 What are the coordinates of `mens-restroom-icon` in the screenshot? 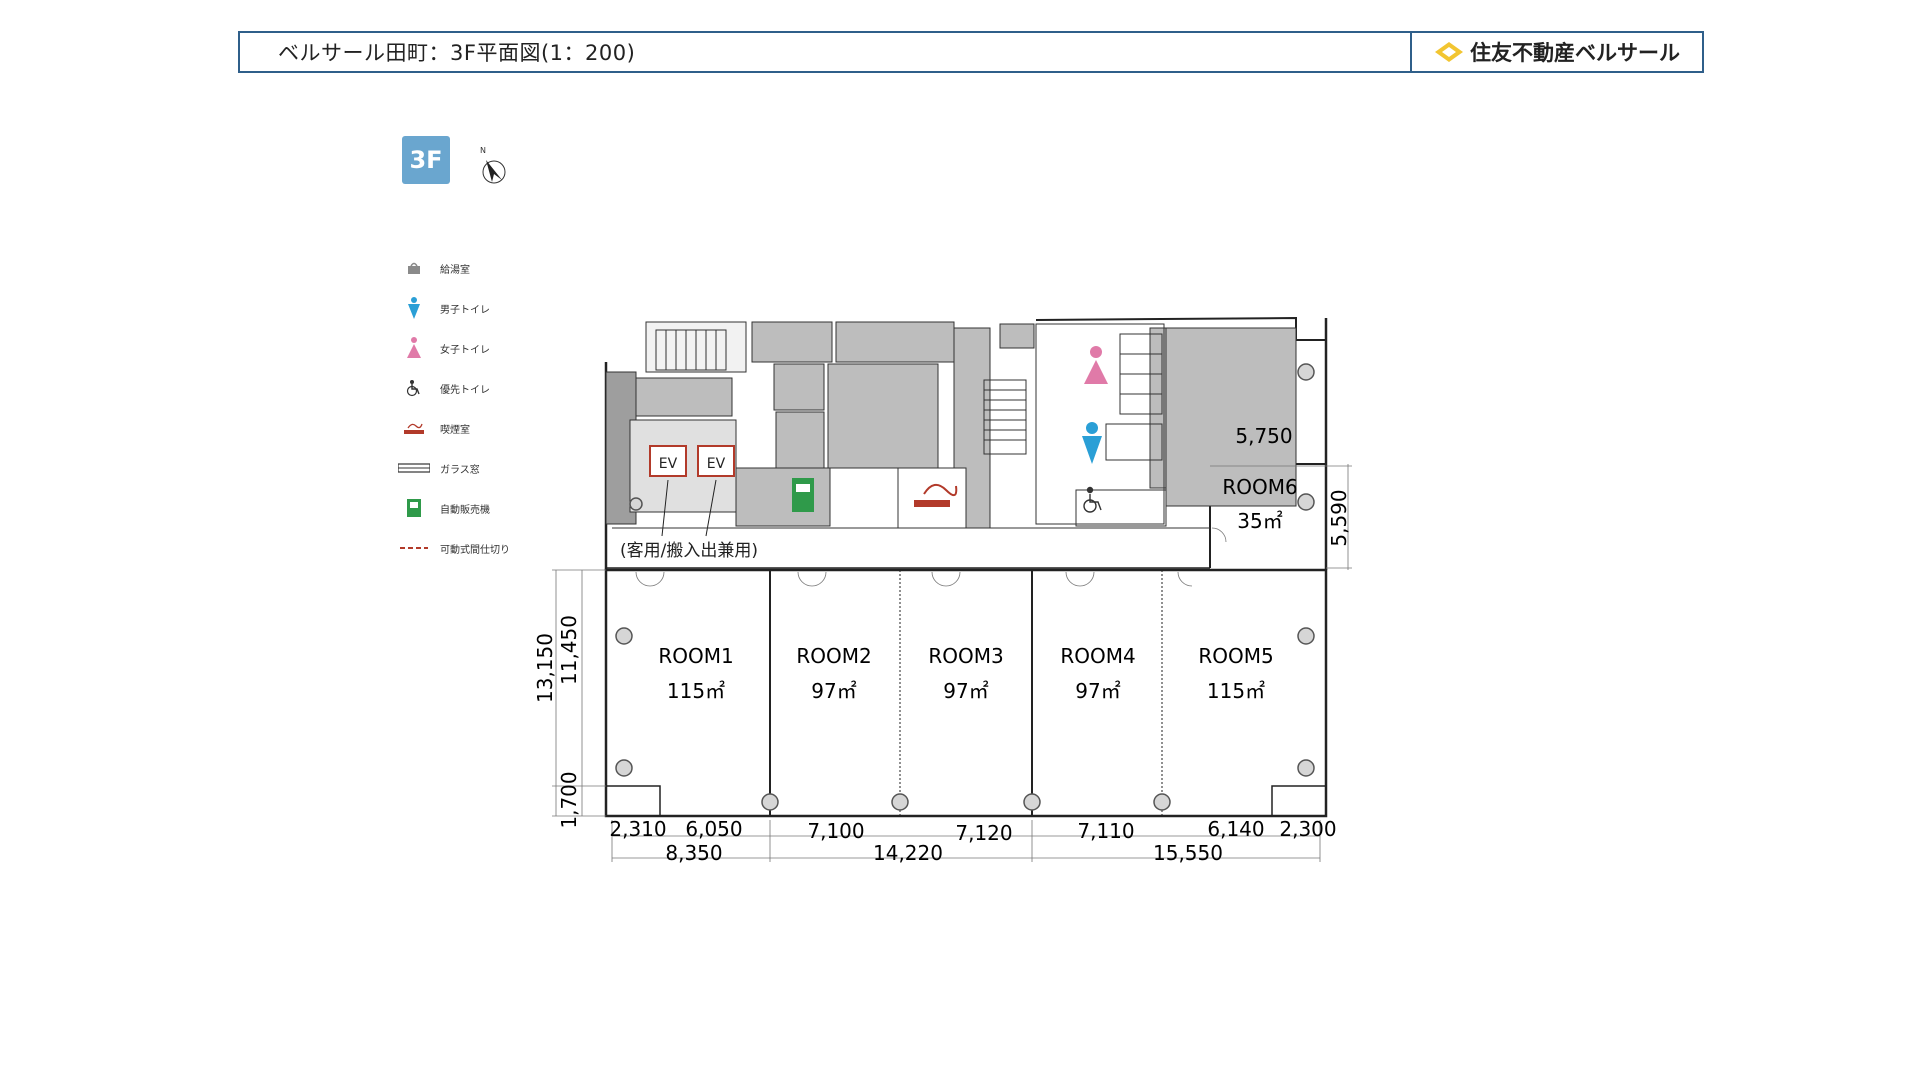 It's located at (1092, 443).